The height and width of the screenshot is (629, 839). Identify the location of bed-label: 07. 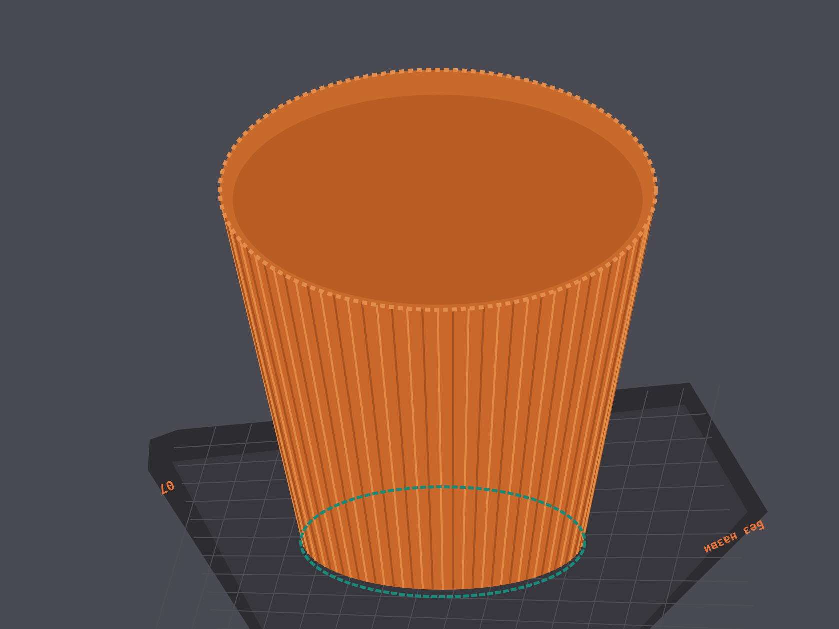
(166, 486).